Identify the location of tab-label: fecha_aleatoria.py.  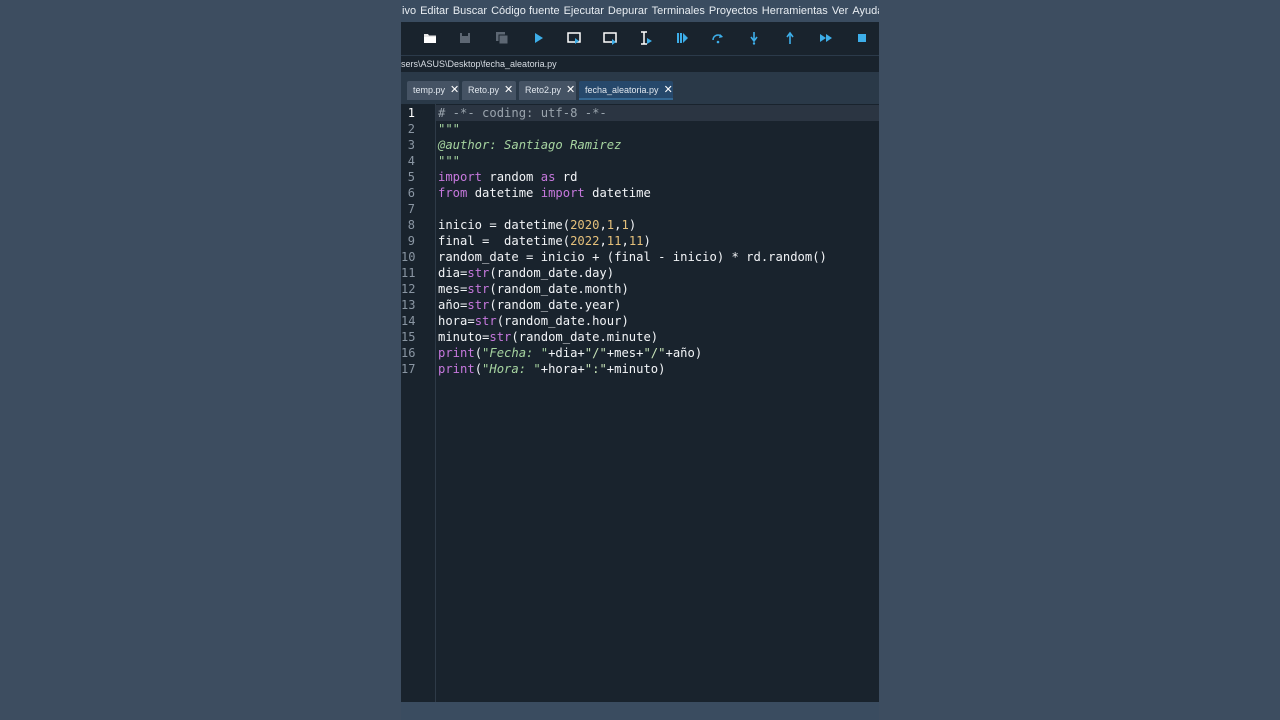
(622, 90).